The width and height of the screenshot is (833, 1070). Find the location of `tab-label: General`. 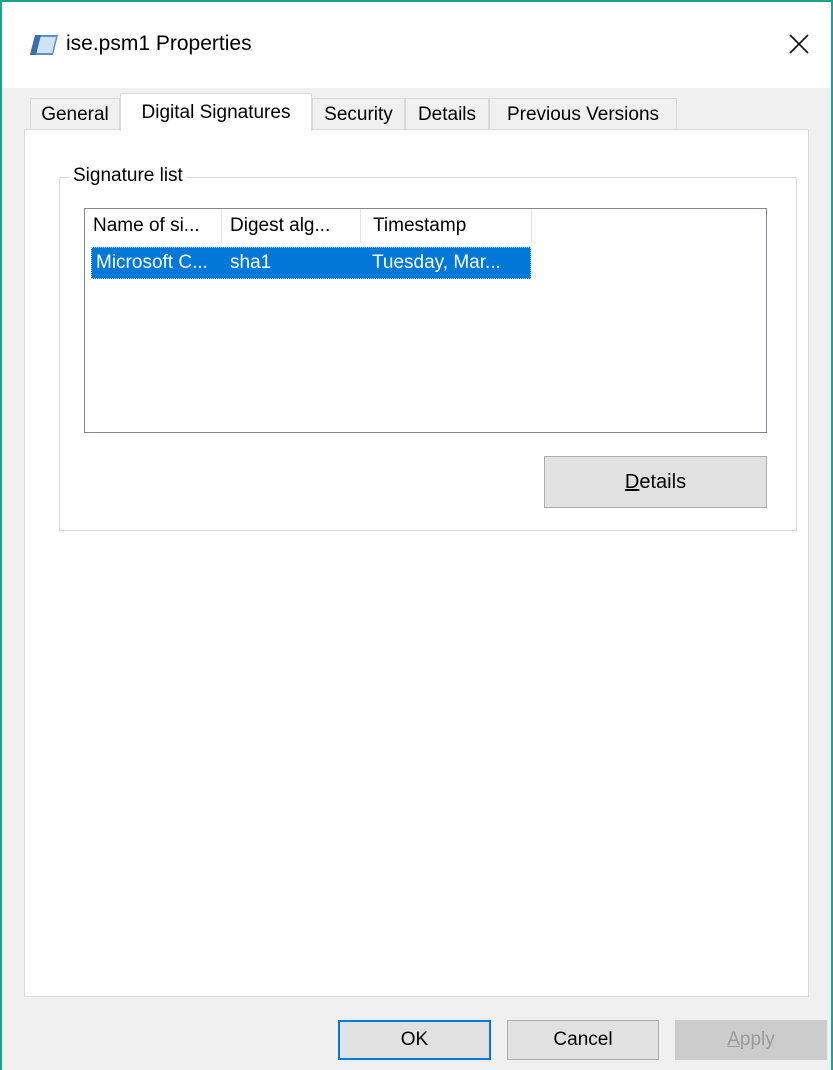

tab-label: General is located at coordinates (75, 114).